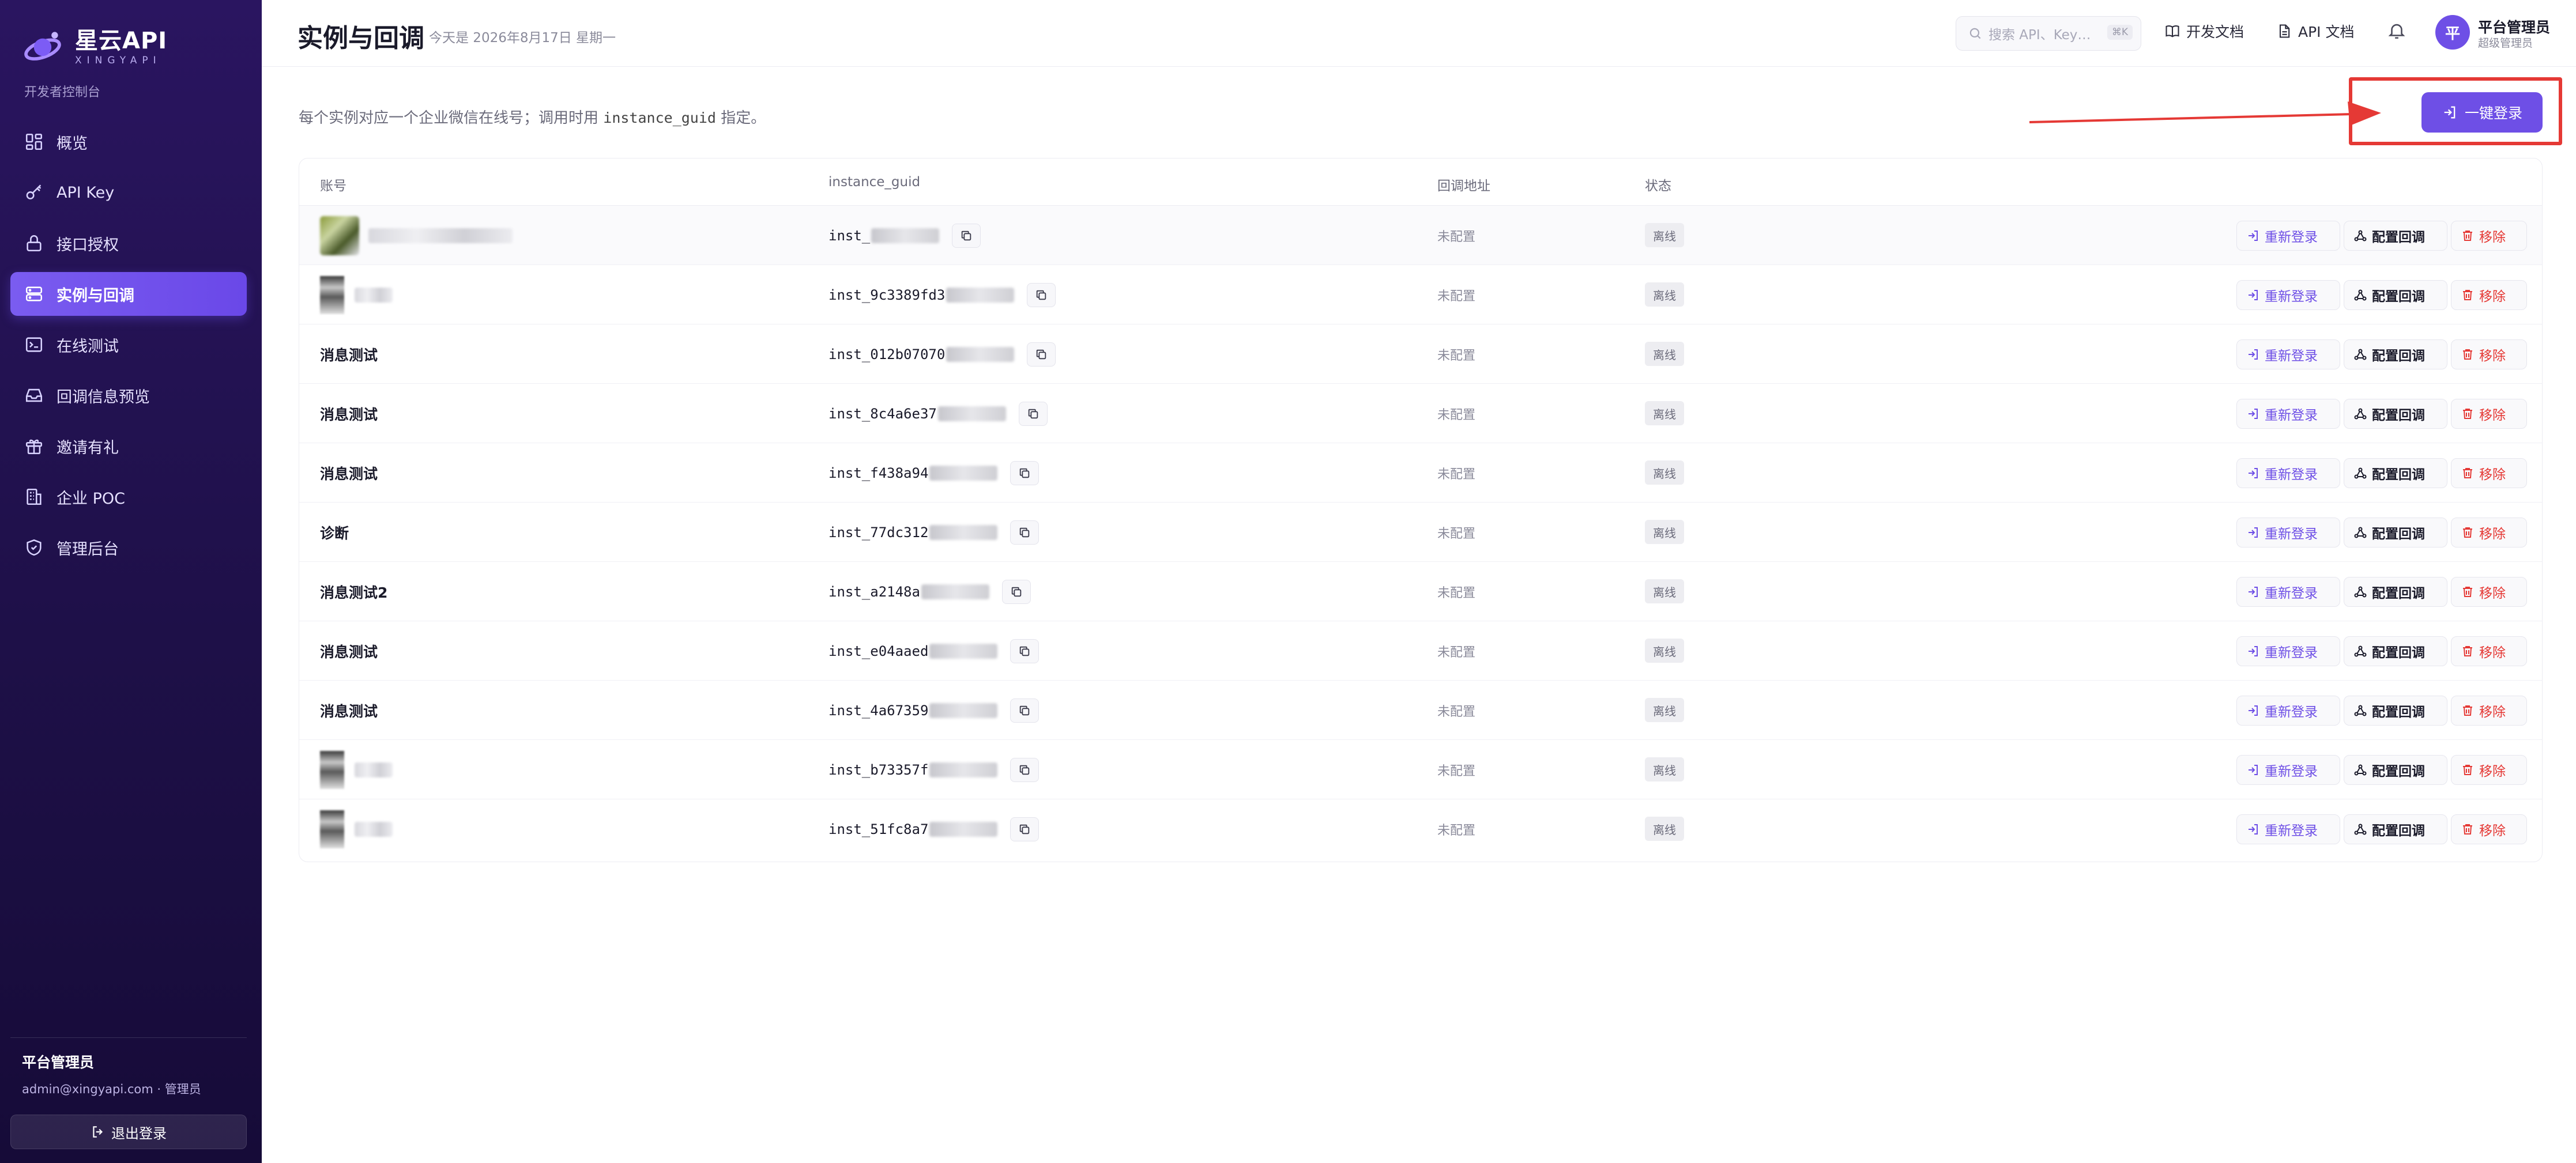 This screenshot has height=1163, width=2576. I want to click on sidebar-item-enterprise-poc: 企业 POC, so click(128, 497).